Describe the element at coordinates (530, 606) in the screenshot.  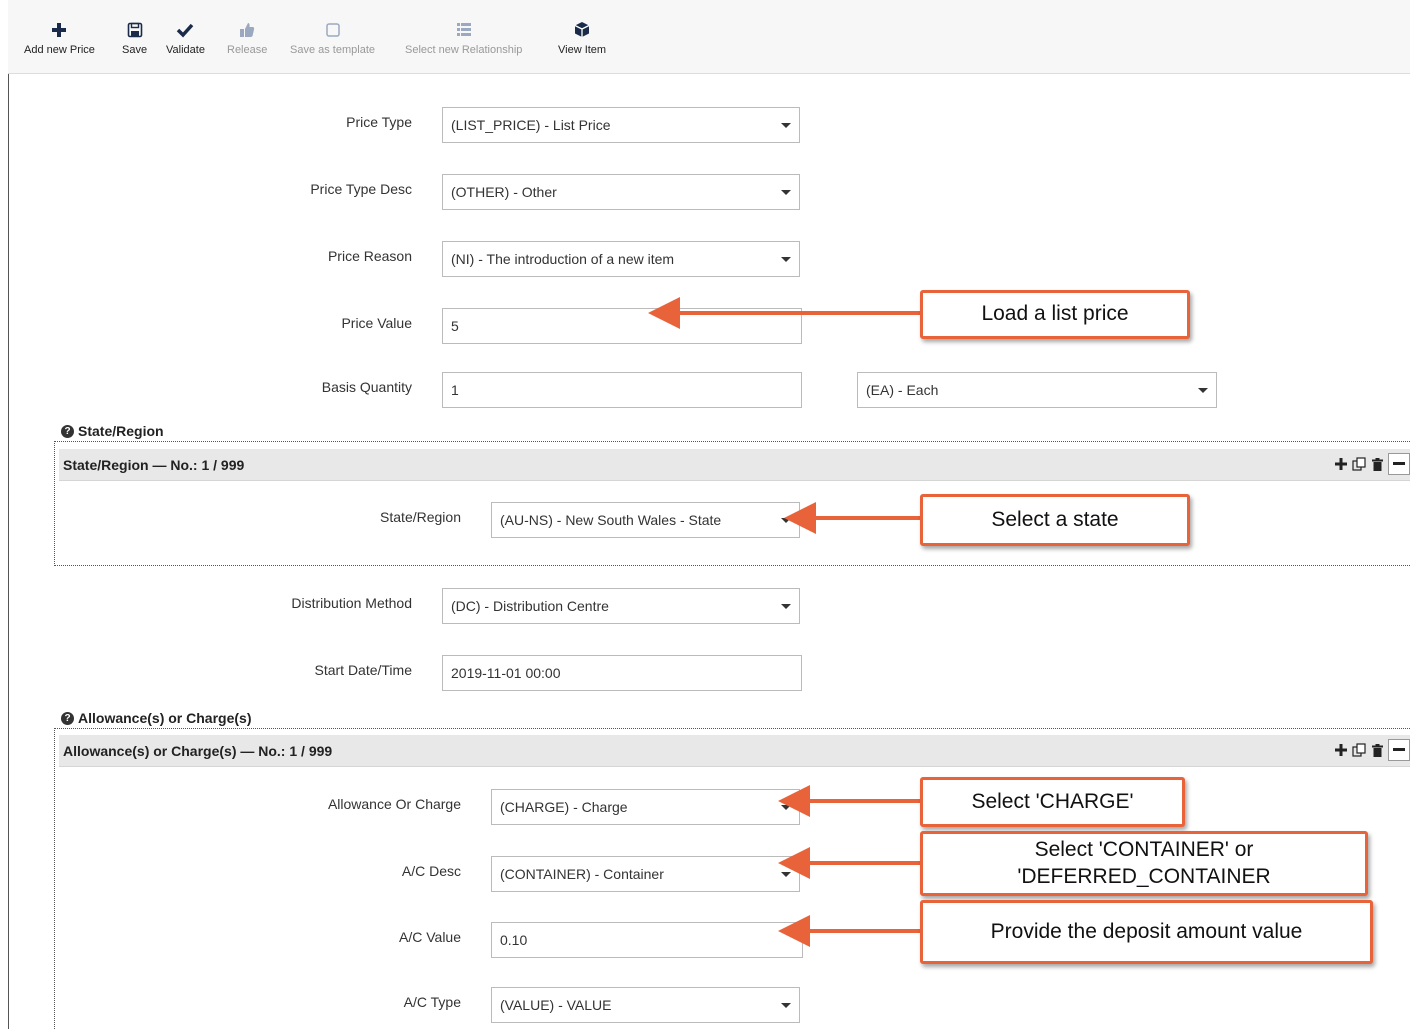
I see `distribution-method-value: (DC) - Distribution Centre` at that location.